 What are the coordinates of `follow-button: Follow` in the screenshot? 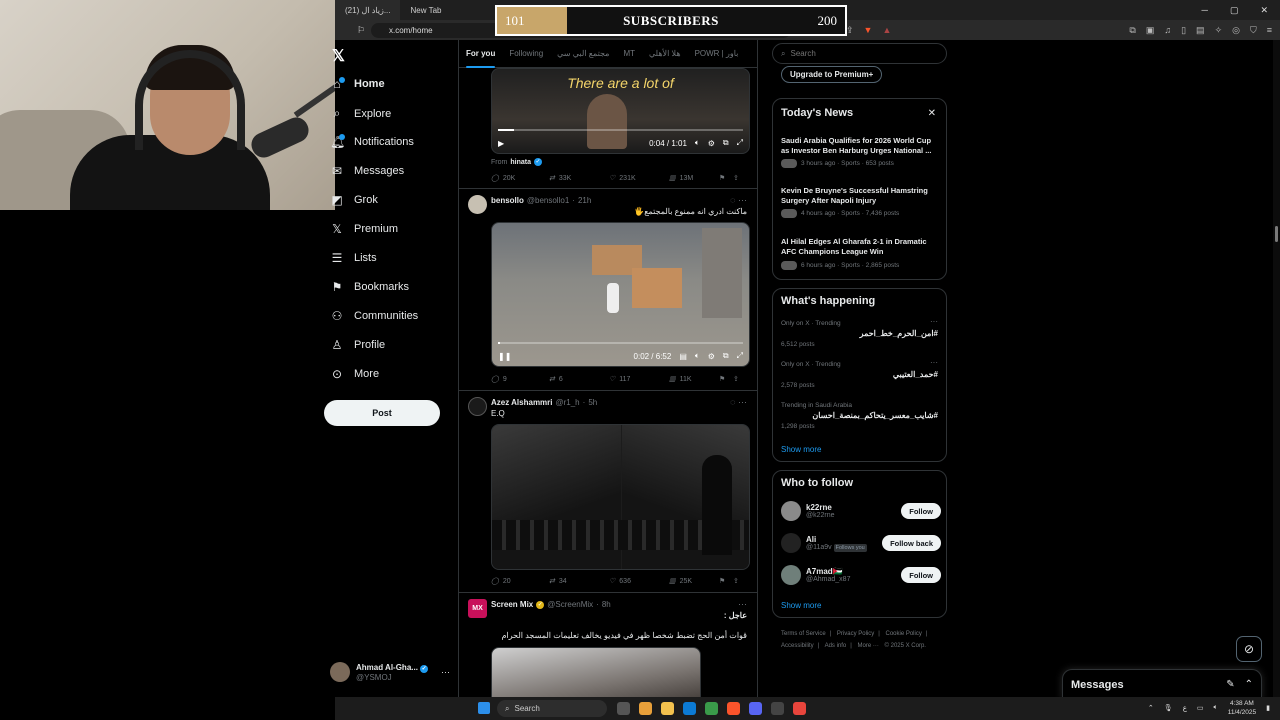 It's located at (921, 575).